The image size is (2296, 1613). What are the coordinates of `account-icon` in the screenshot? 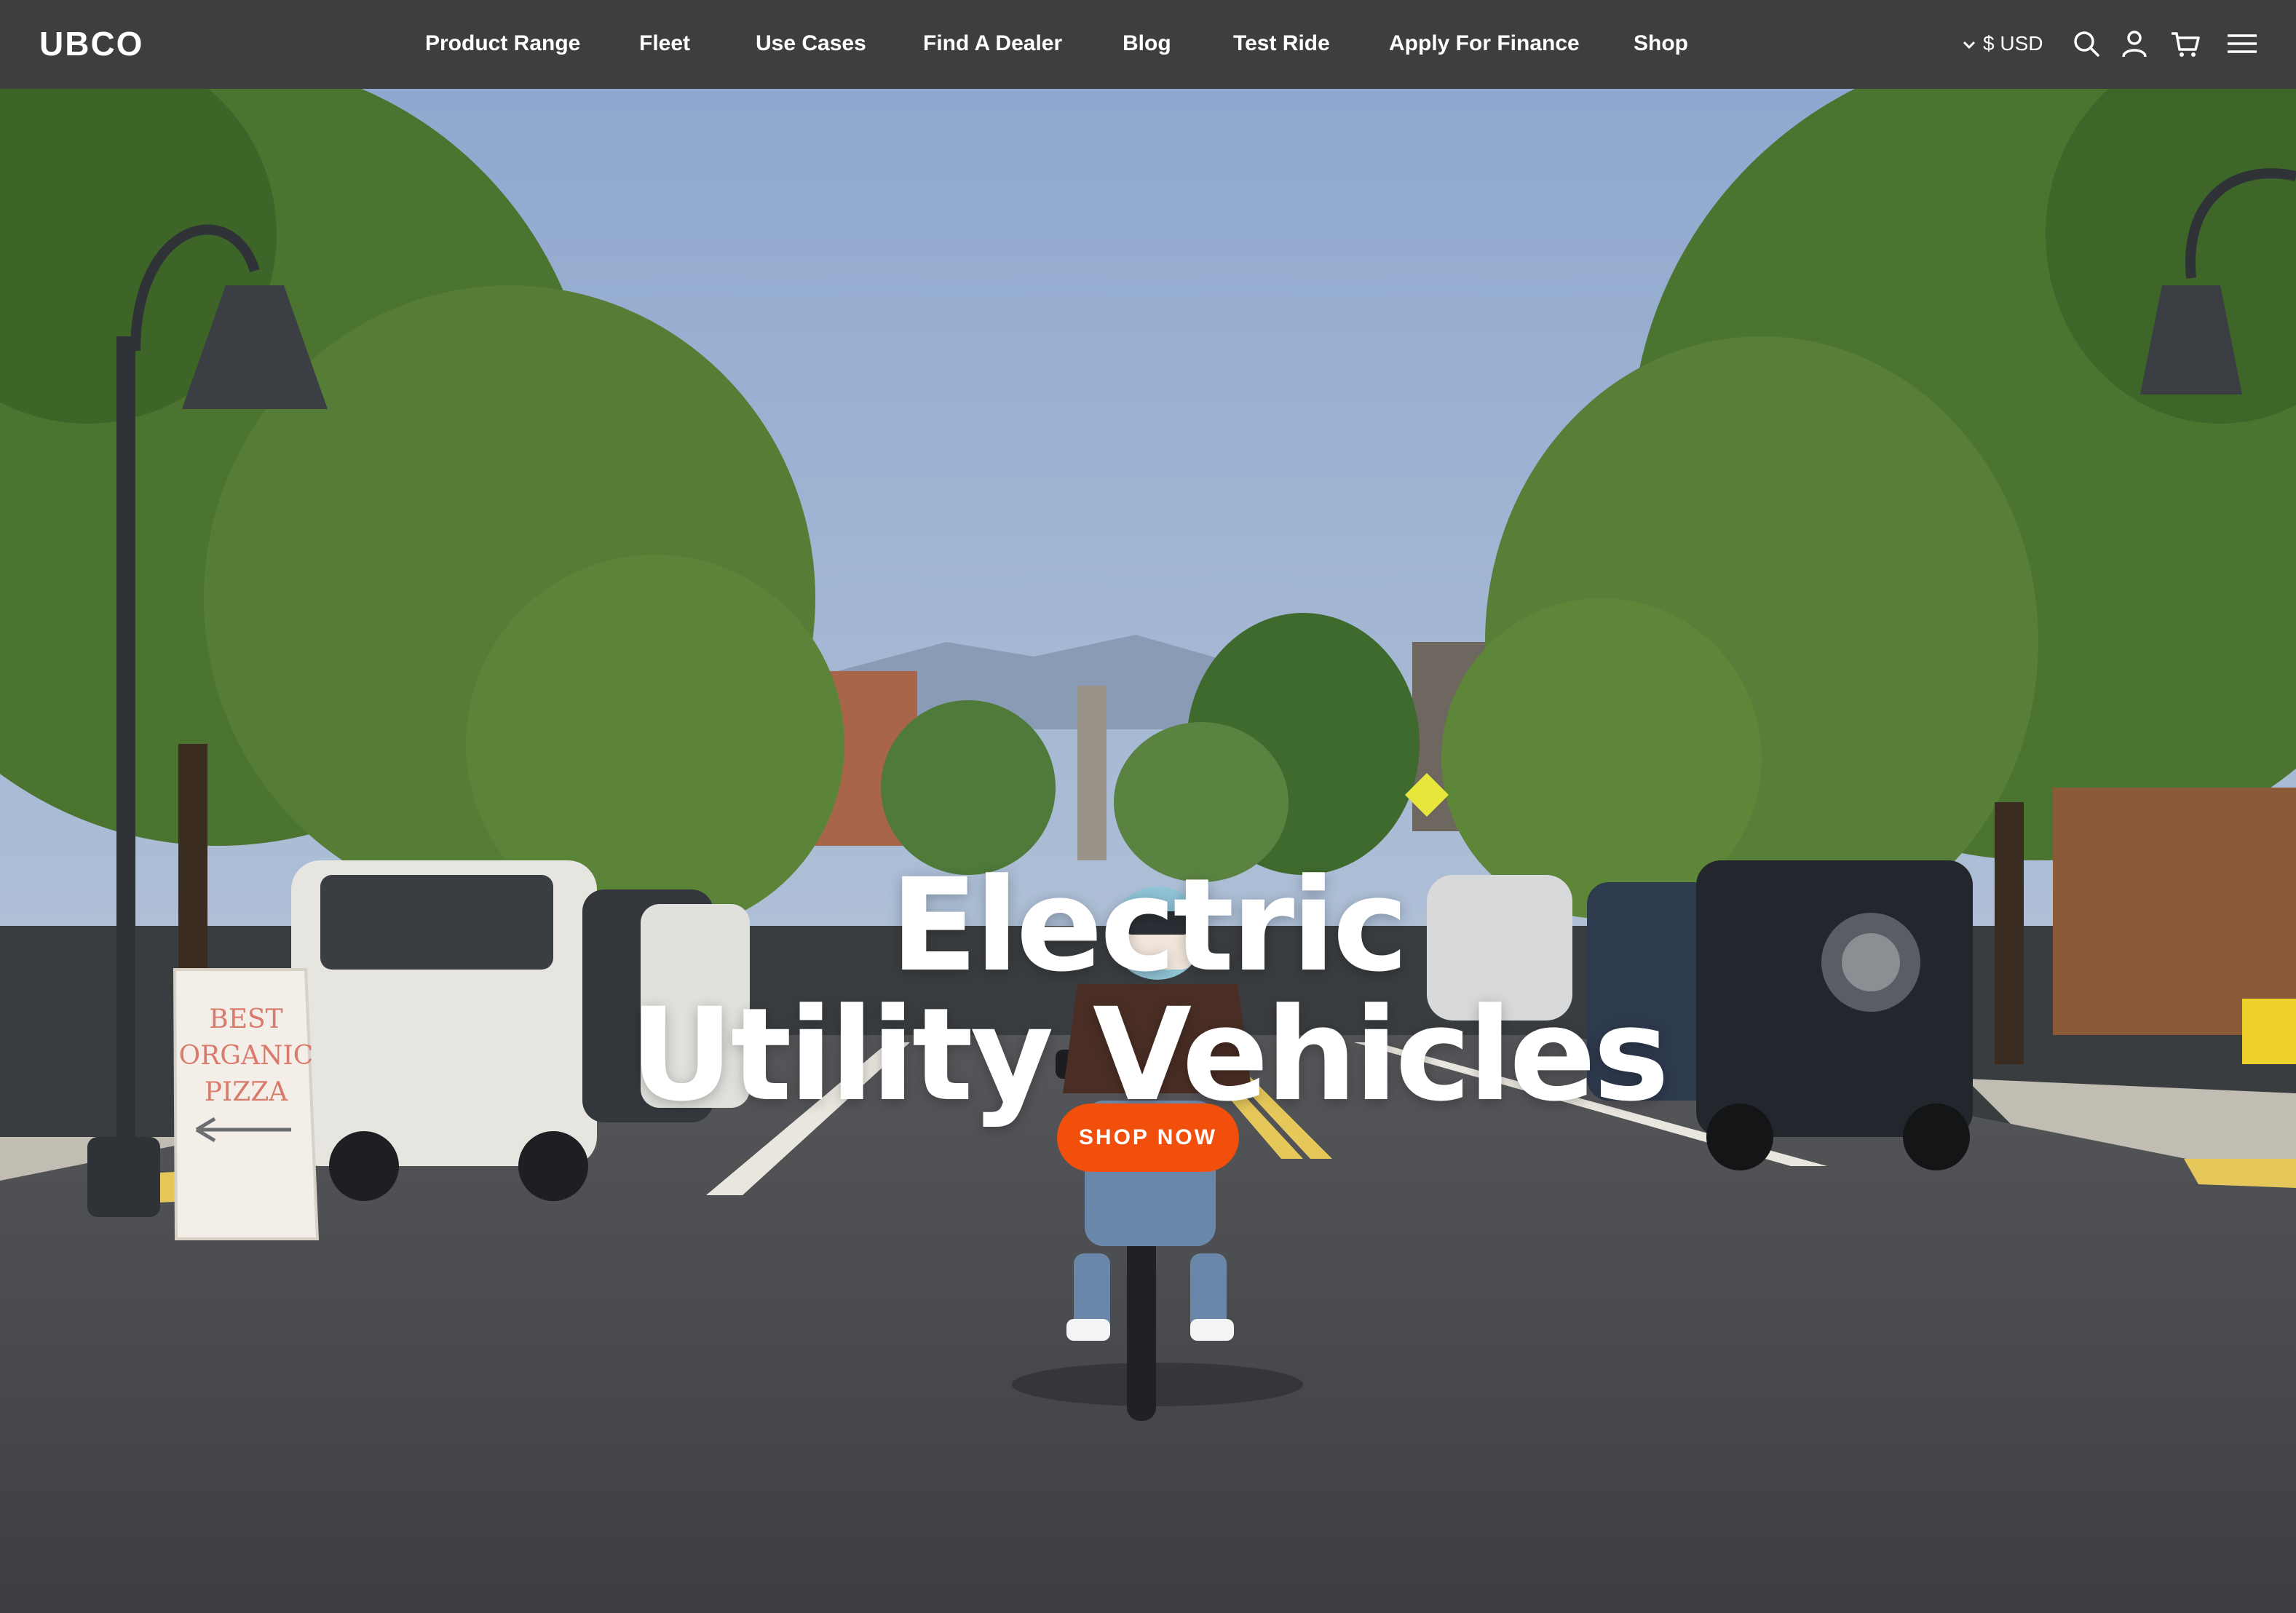 It's located at (2134, 44).